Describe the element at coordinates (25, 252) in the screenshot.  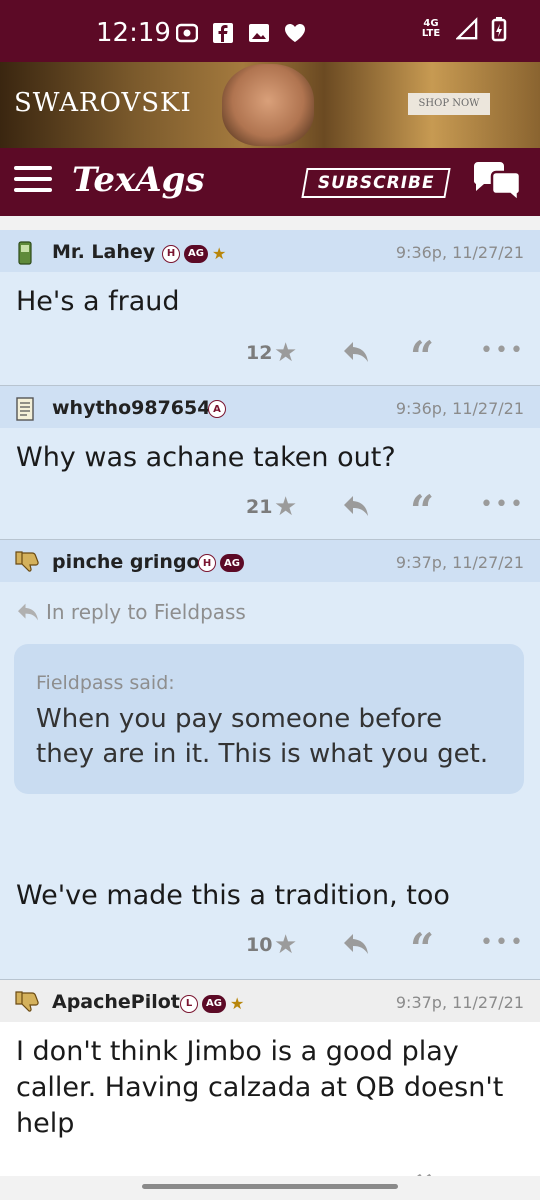
I see `phone-avatar-icon` at that location.